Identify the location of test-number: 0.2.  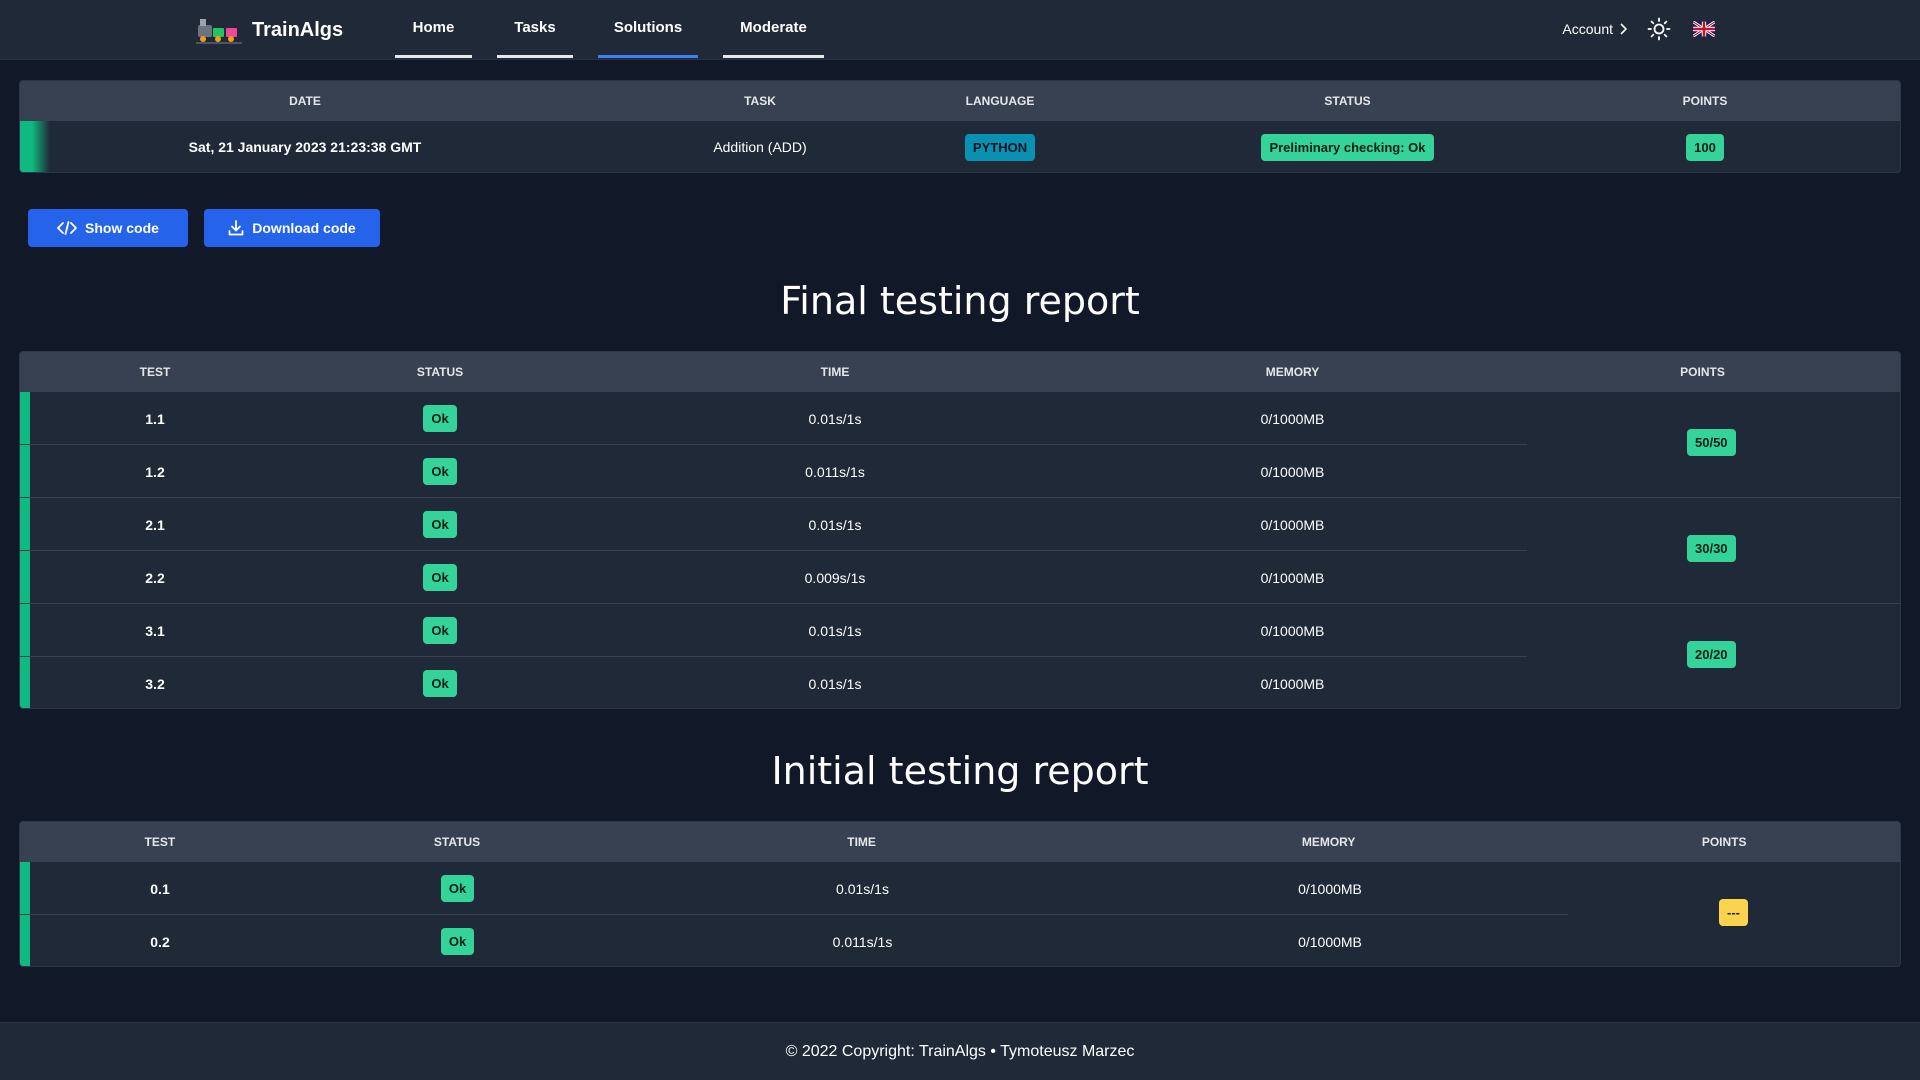
(160, 941).